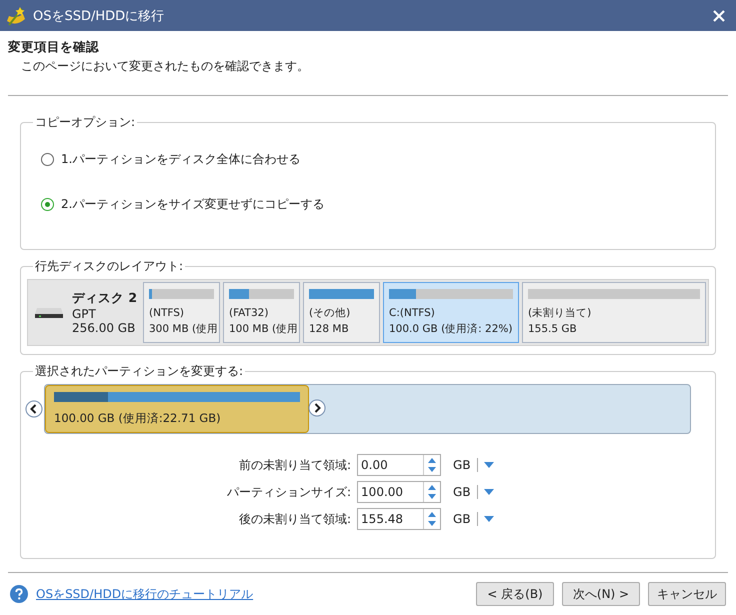 Image resolution: width=736 pixels, height=615 pixels. I want to click on partition-name: (未割り当て), so click(560, 313).